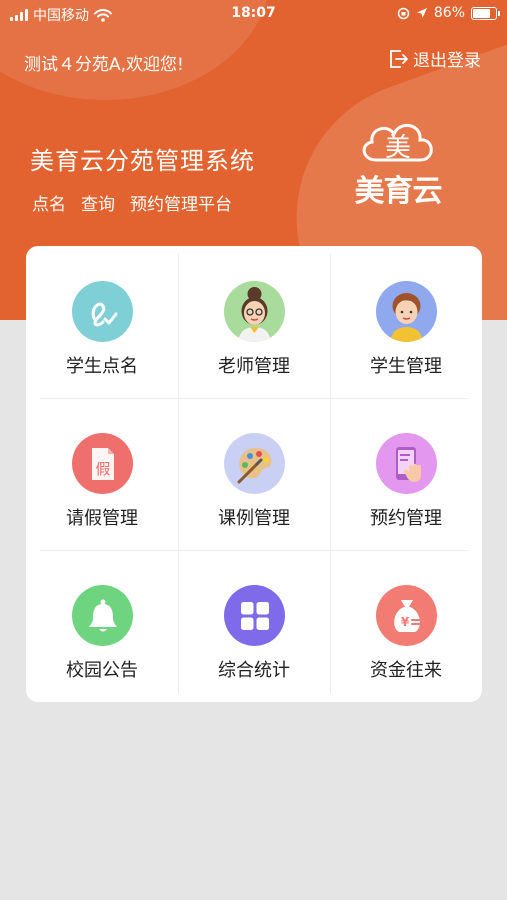 This screenshot has width=507, height=900. I want to click on brand-mark-glyph: 美, so click(398, 148).